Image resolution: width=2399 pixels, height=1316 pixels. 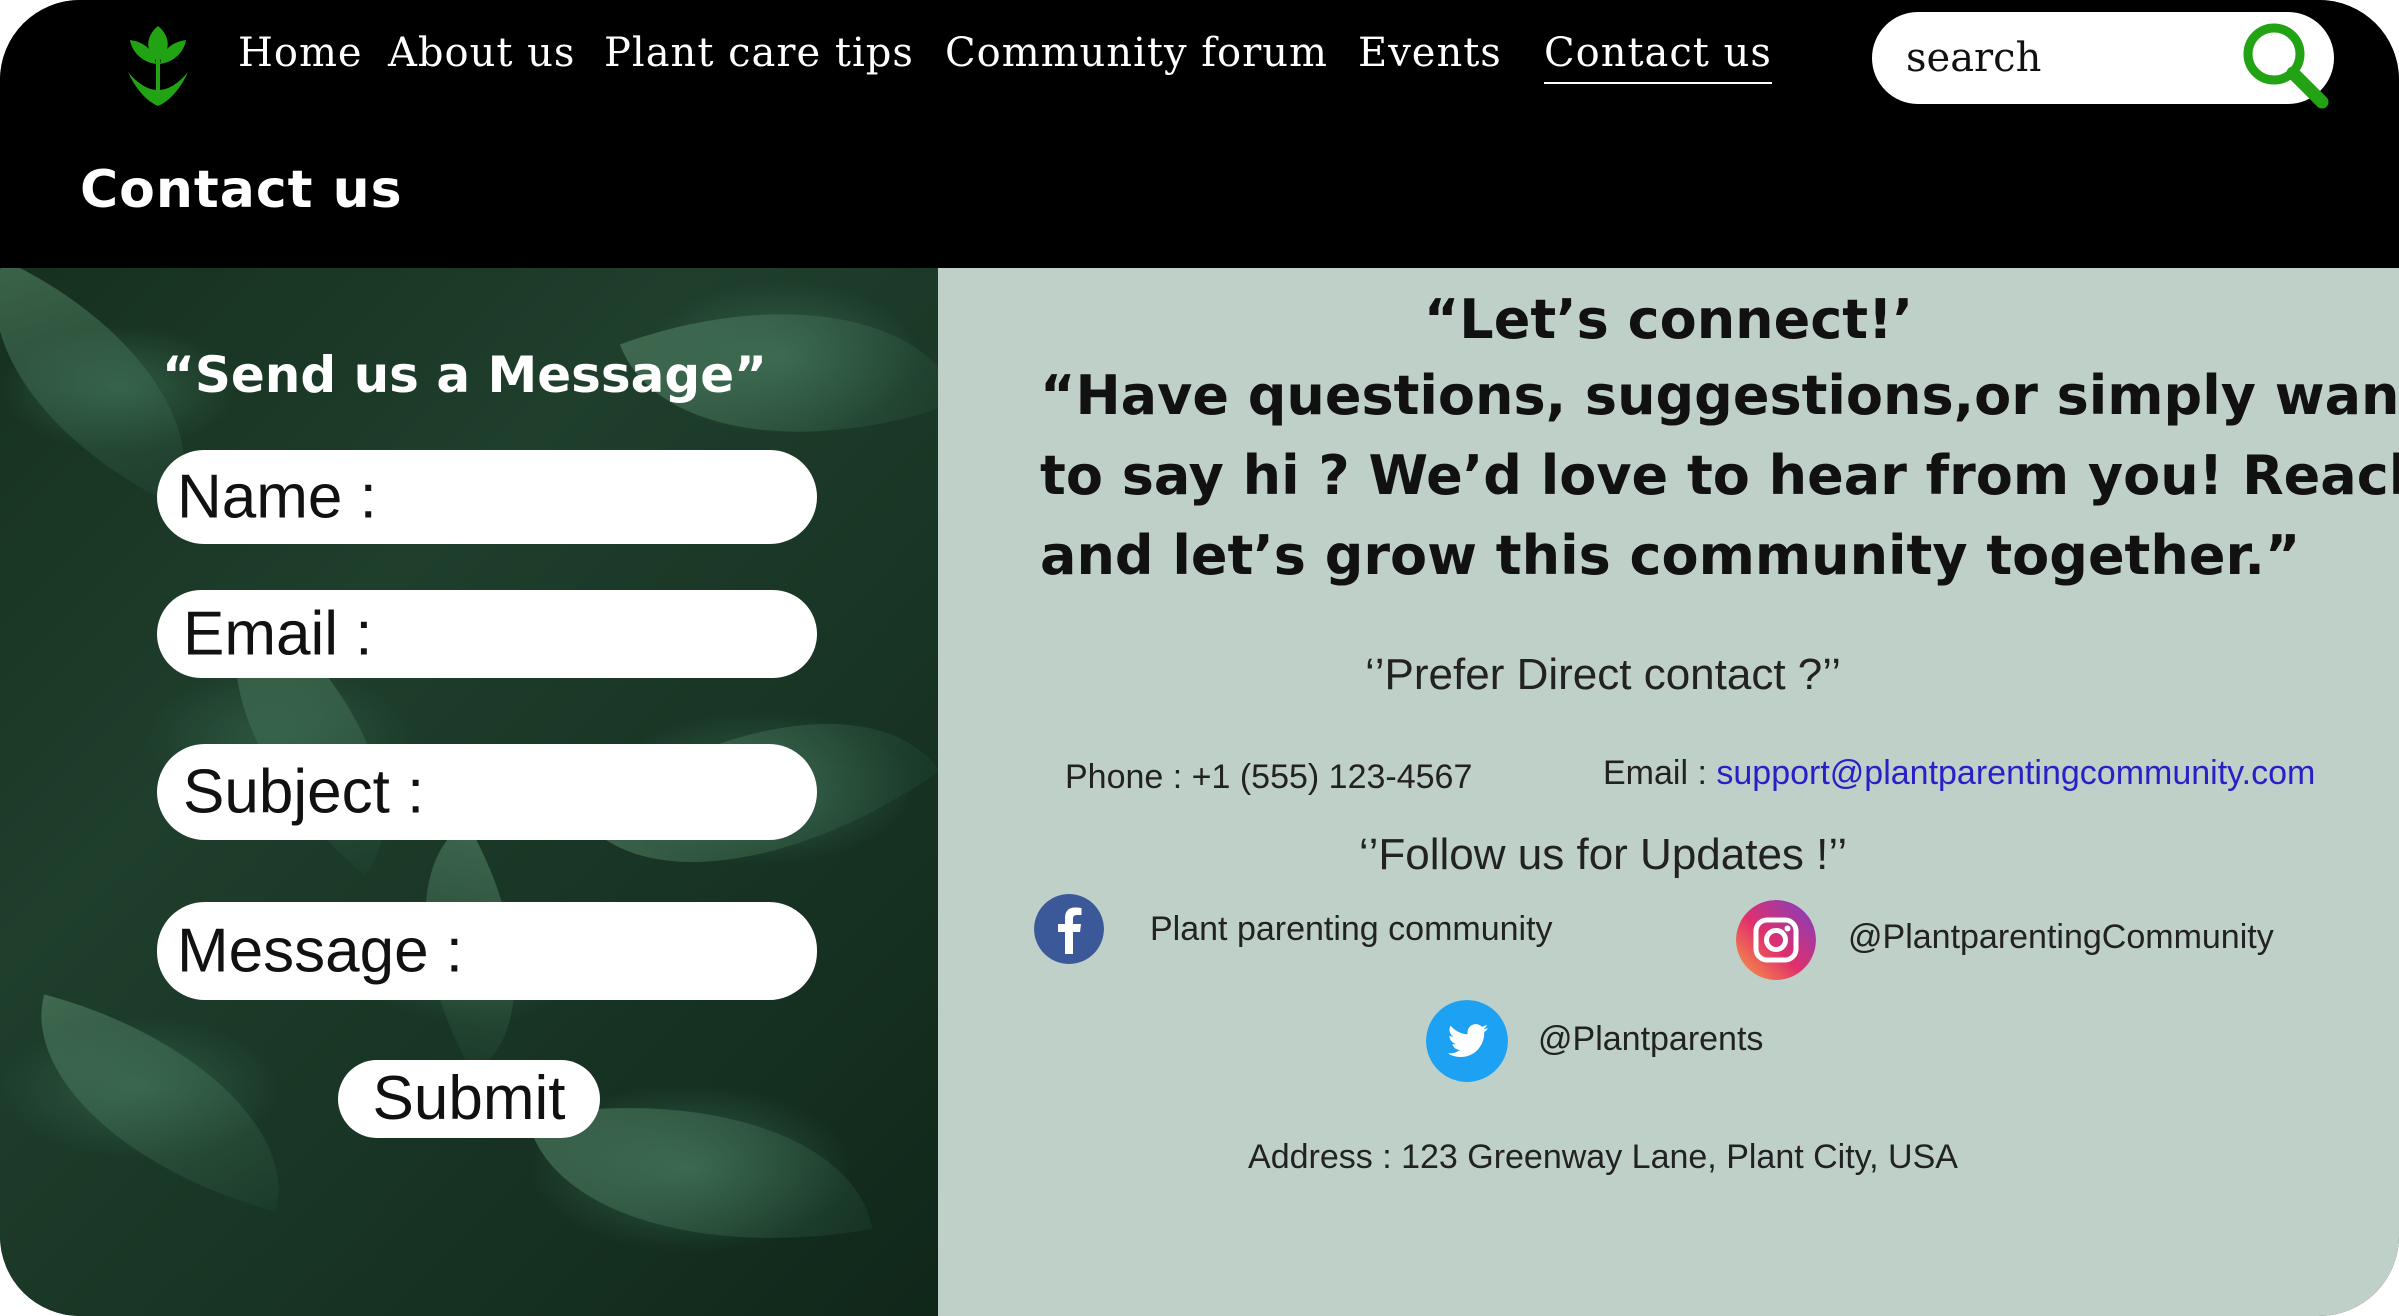 What do you see at coordinates (158, 64) in the screenshot?
I see `leaf-logo-icon` at bounding box center [158, 64].